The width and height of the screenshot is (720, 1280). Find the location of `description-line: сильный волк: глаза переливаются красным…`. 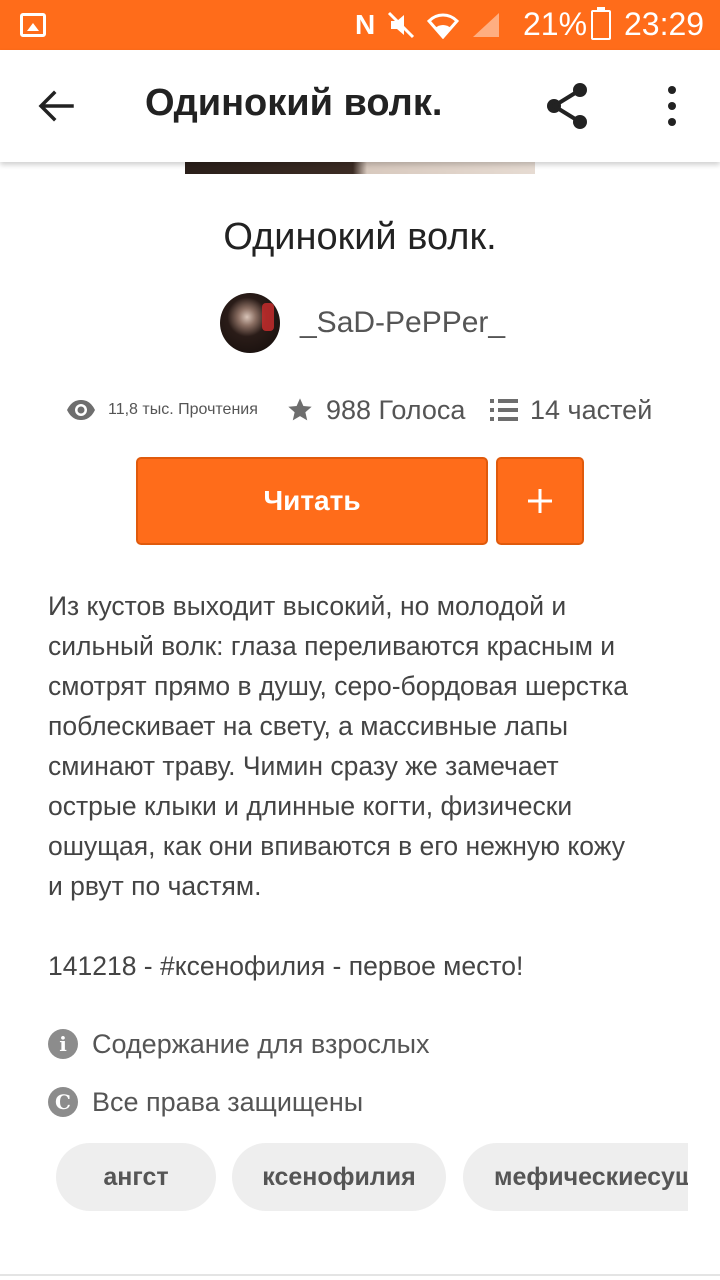

description-line: сильный волк: глаза переливаются красным… is located at coordinates (332, 646).